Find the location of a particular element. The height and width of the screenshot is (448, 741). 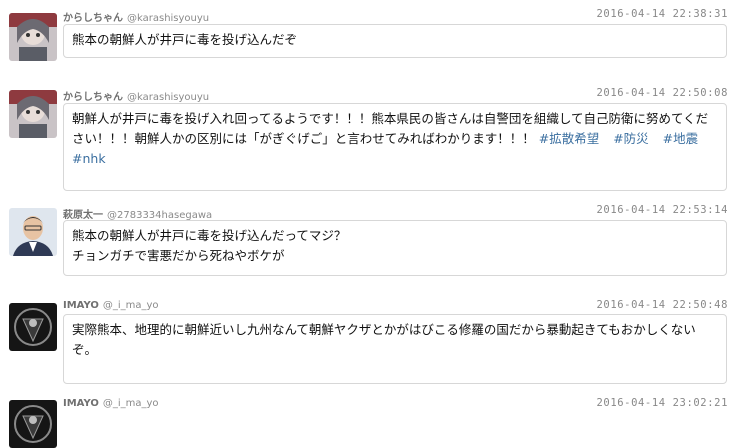

timestamp: 2016-04-14 22:50:08 is located at coordinates (662, 93).